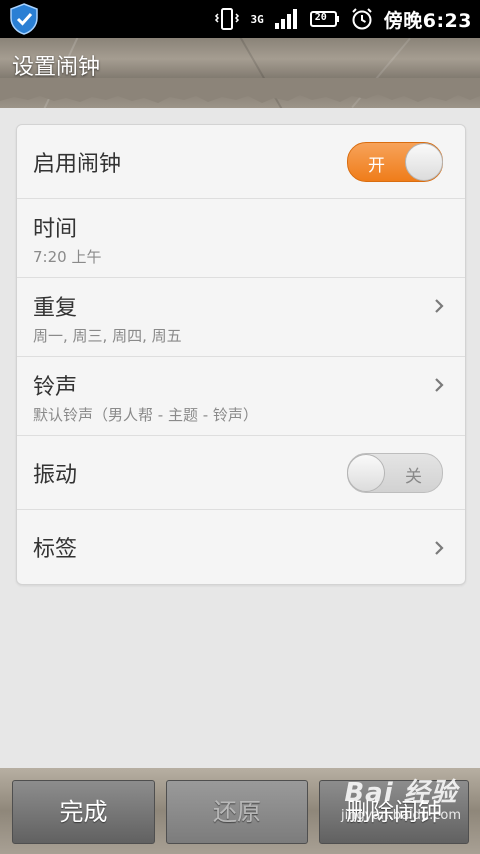 The width and height of the screenshot is (480, 854). Describe the element at coordinates (227, 19) in the screenshot. I see `vibrate-mode-icon` at that location.